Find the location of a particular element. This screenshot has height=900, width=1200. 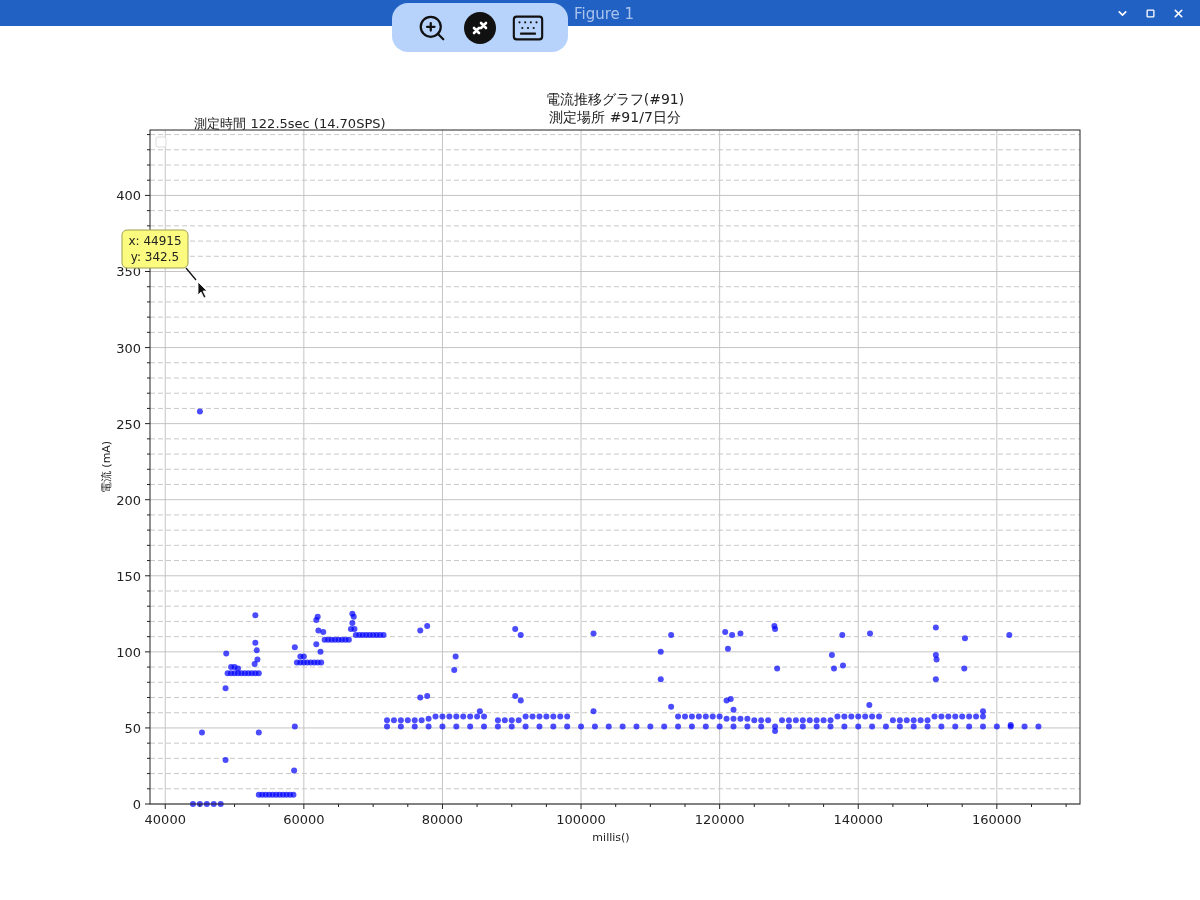

y-axis-label: 電流 (mA) is located at coordinates (106, 467).